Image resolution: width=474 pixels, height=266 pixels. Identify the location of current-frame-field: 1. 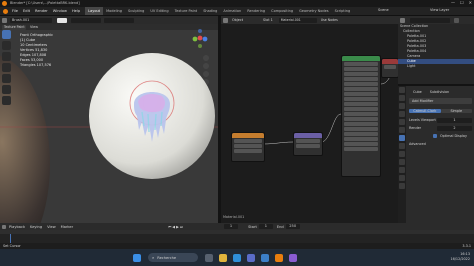
(231, 226).